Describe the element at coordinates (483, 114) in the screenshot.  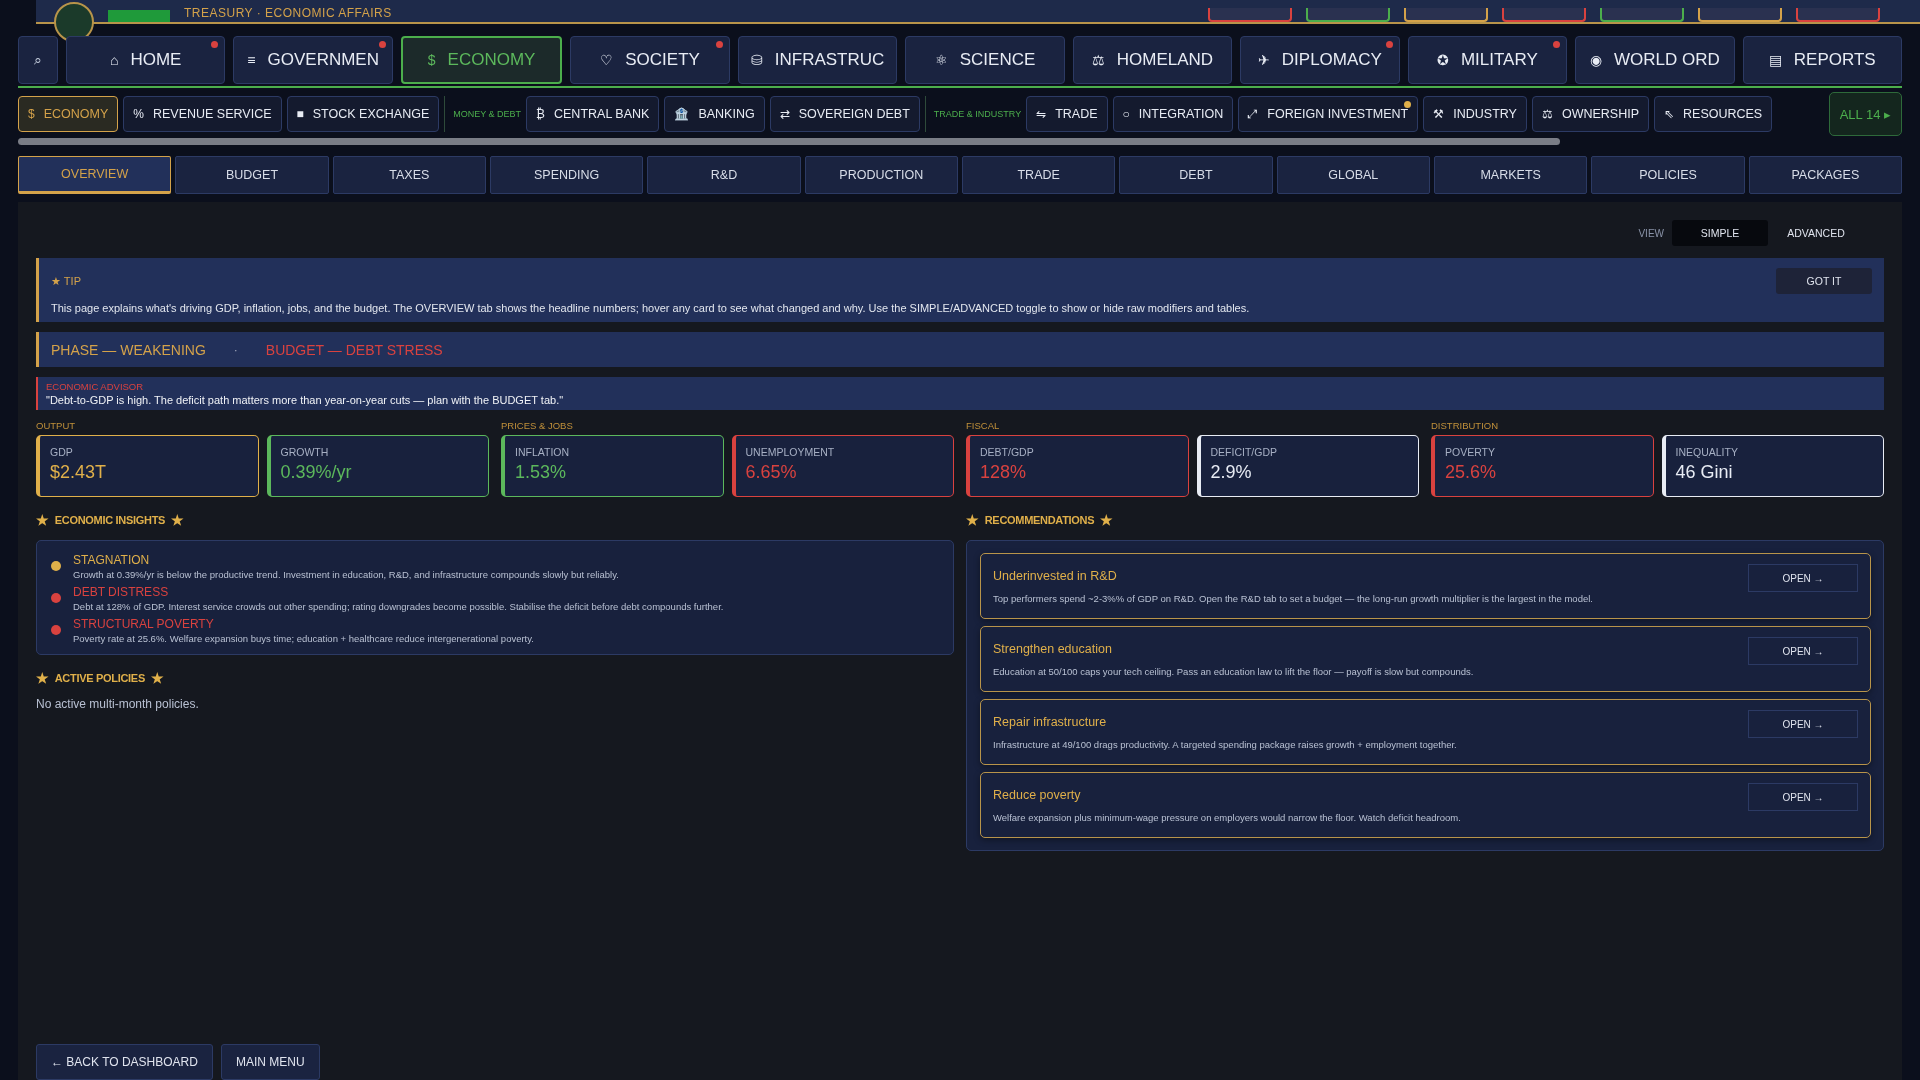
I see `group-label: MONEY & DEBT` at that location.